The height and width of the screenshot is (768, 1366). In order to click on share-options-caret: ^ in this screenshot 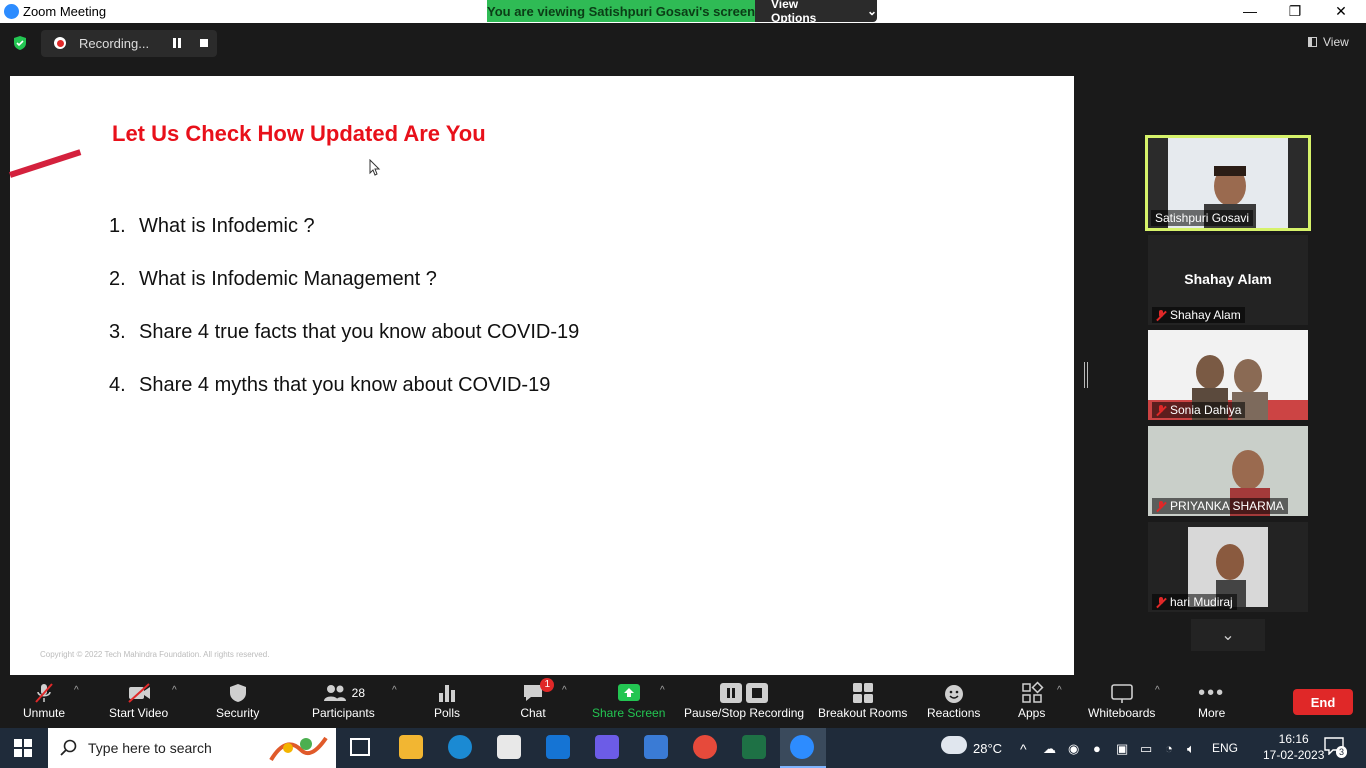, I will do `click(662, 690)`.